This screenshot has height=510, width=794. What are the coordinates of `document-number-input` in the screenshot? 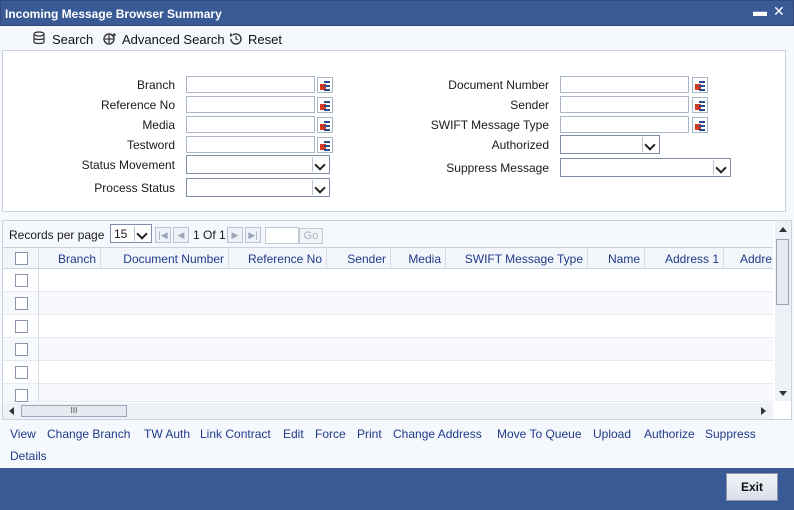 It's located at (624, 84).